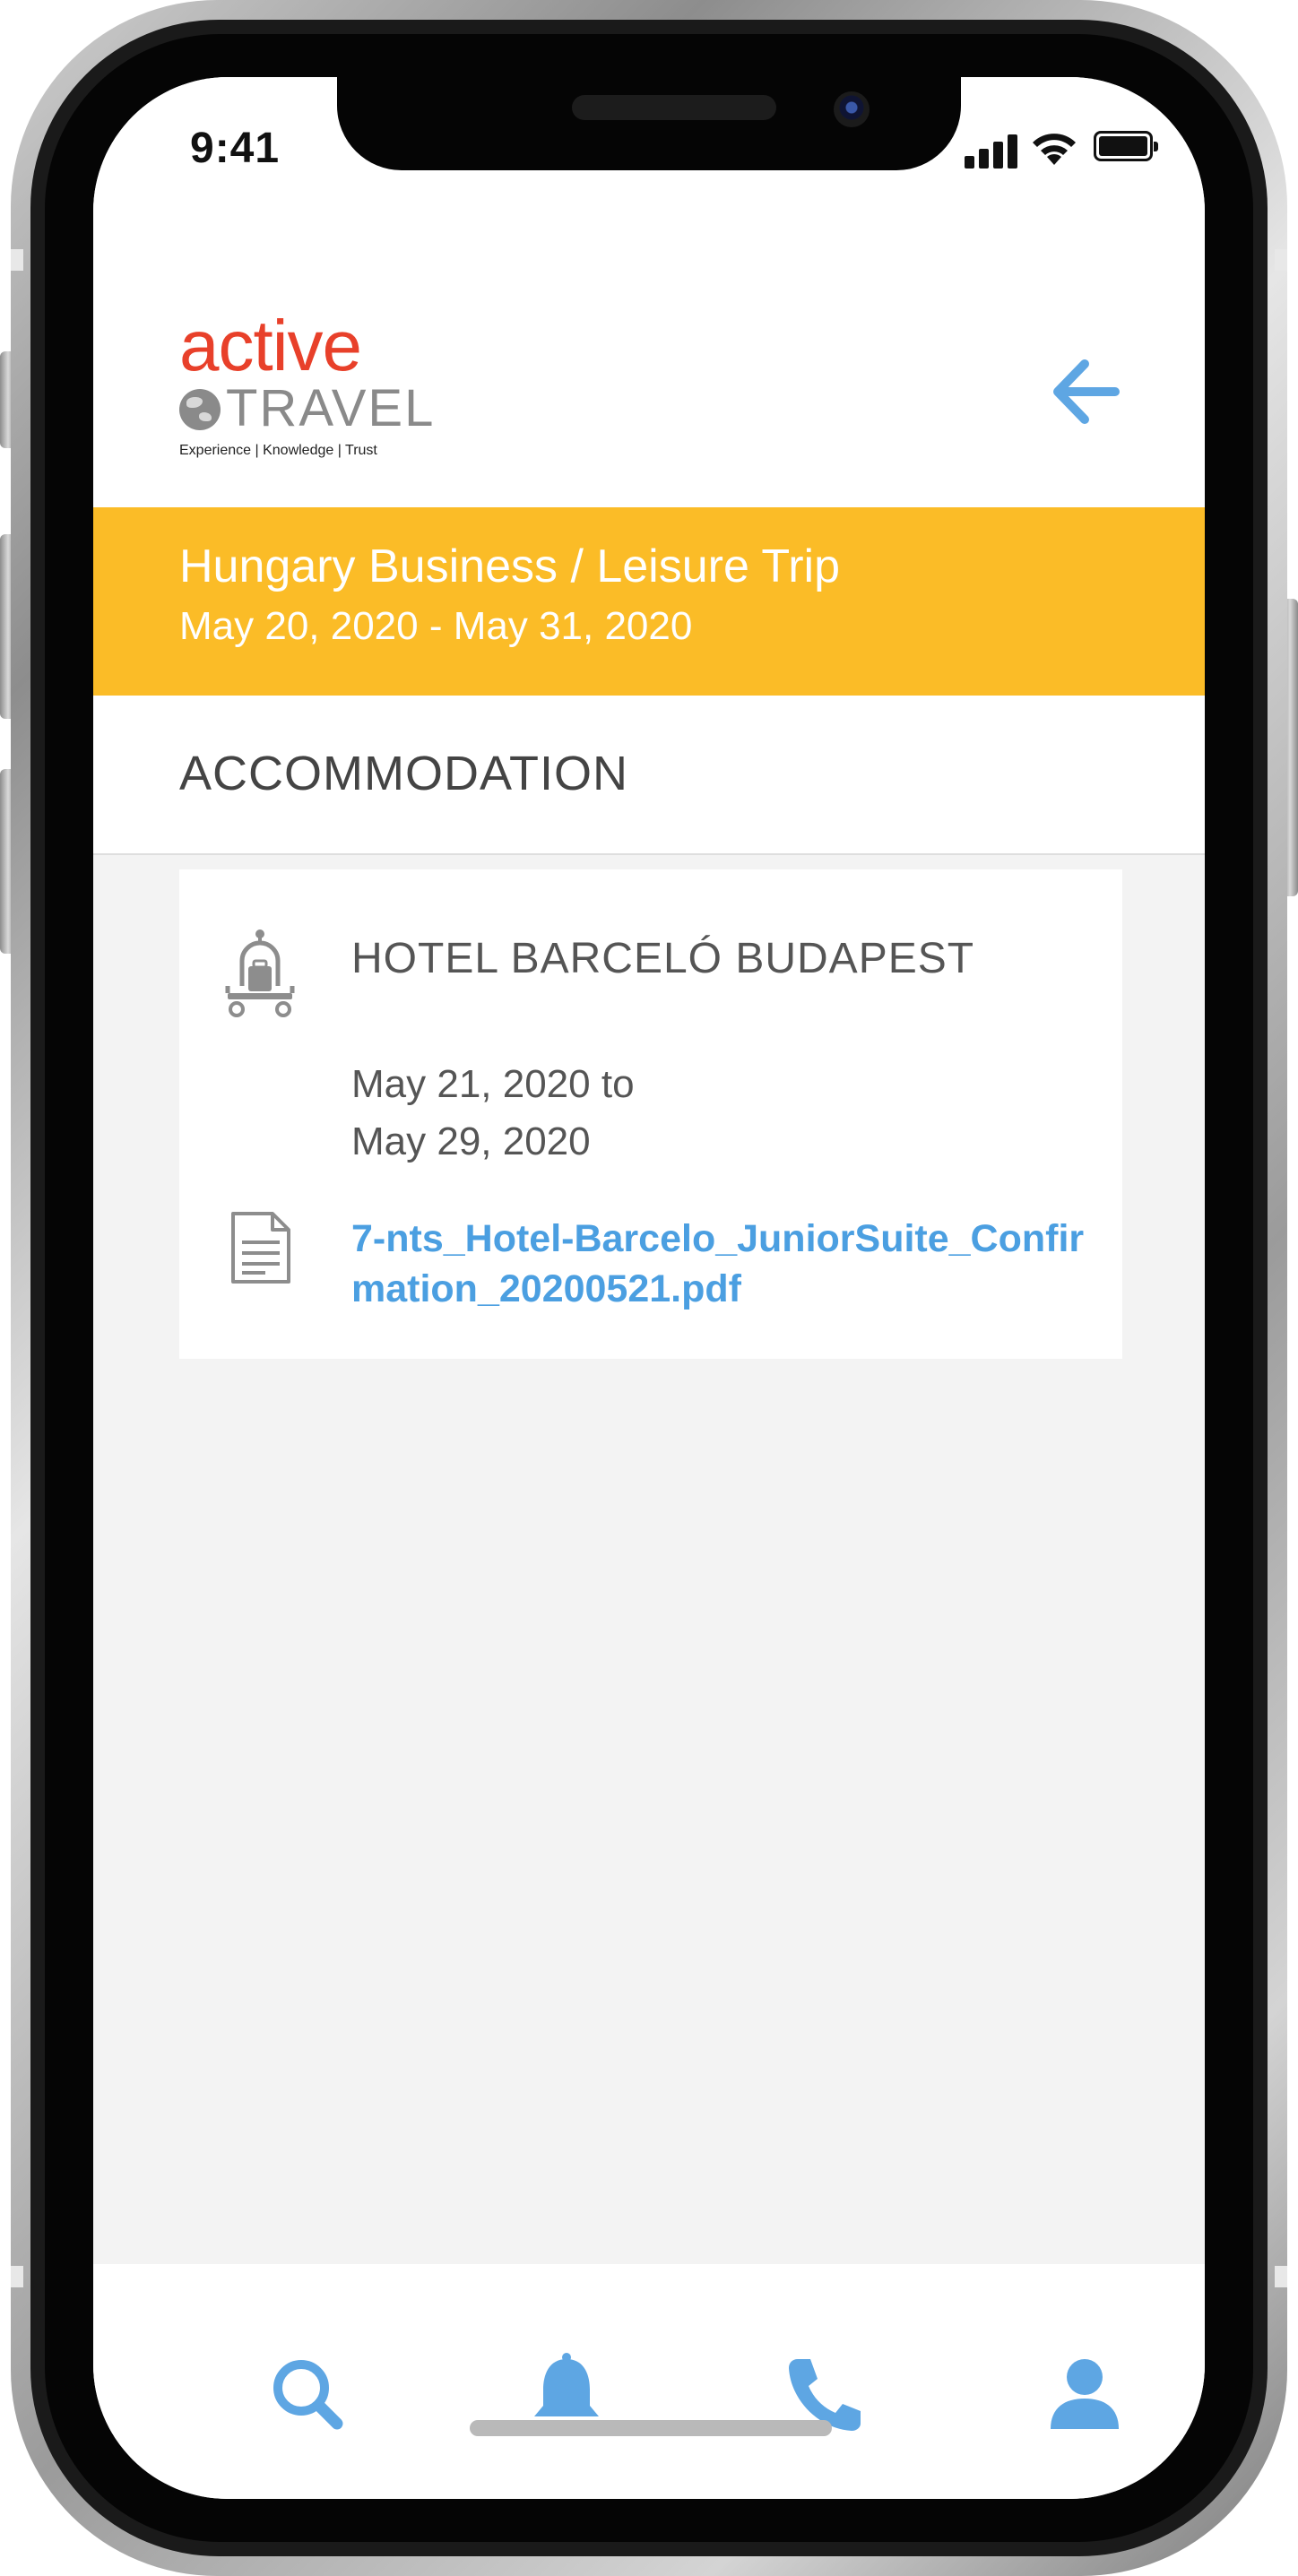  Describe the element at coordinates (404, 773) in the screenshot. I see `section-title: ACCOMMODATION` at that location.